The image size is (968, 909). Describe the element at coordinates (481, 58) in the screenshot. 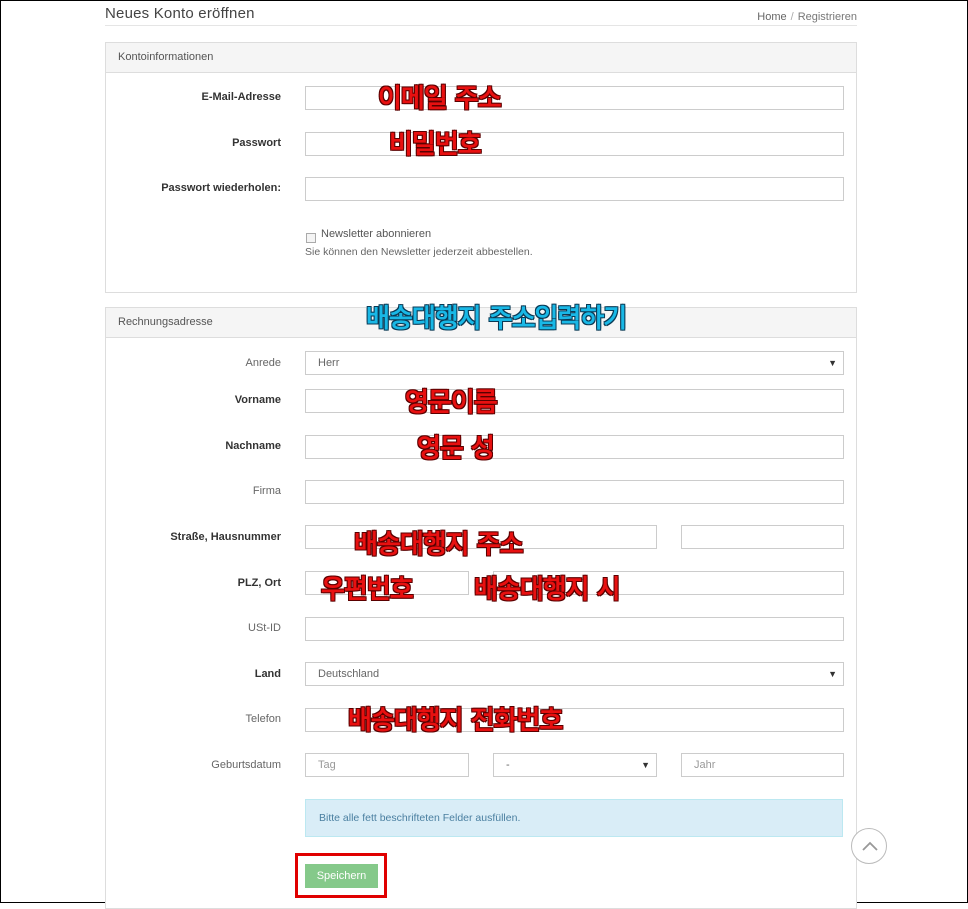

I see `account-panel-heading: Kontoinformationen` at that location.